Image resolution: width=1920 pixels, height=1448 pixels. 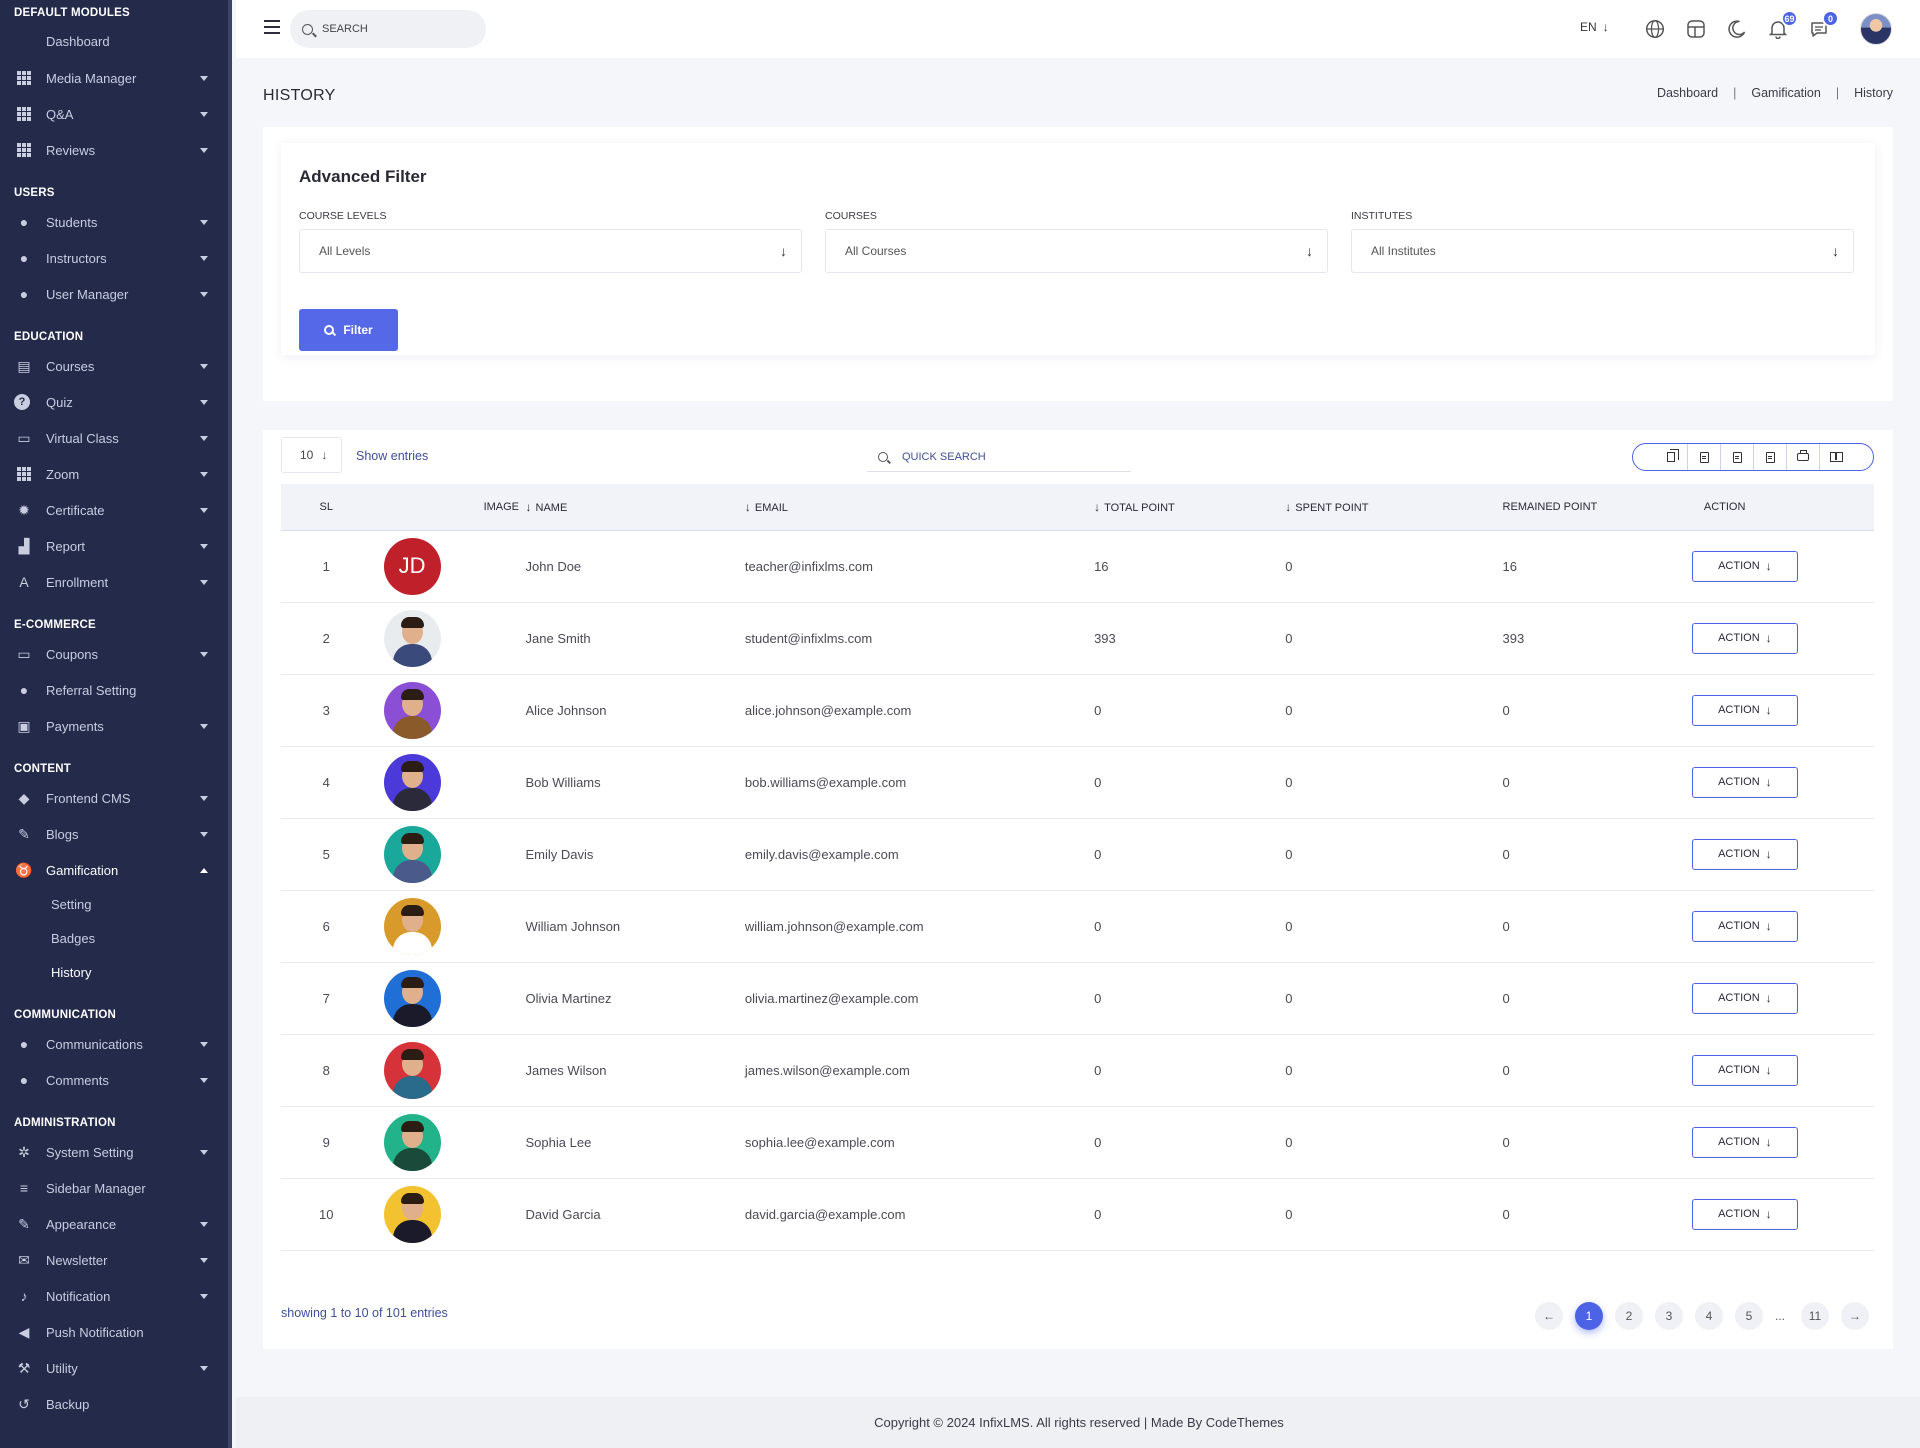 I want to click on sidebar-item-payments: ▣ Payments, so click(x=114, y=726).